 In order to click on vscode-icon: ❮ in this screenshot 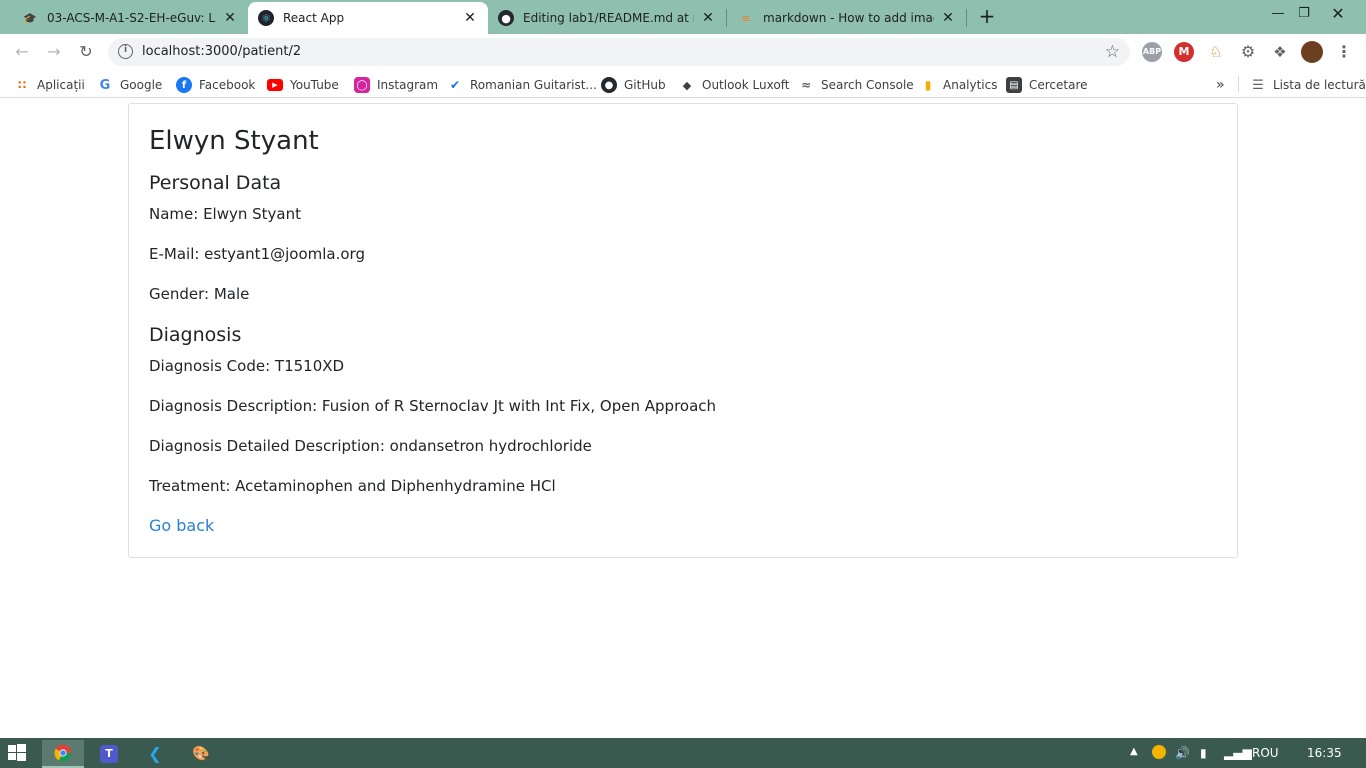, I will do `click(155, 753)`.